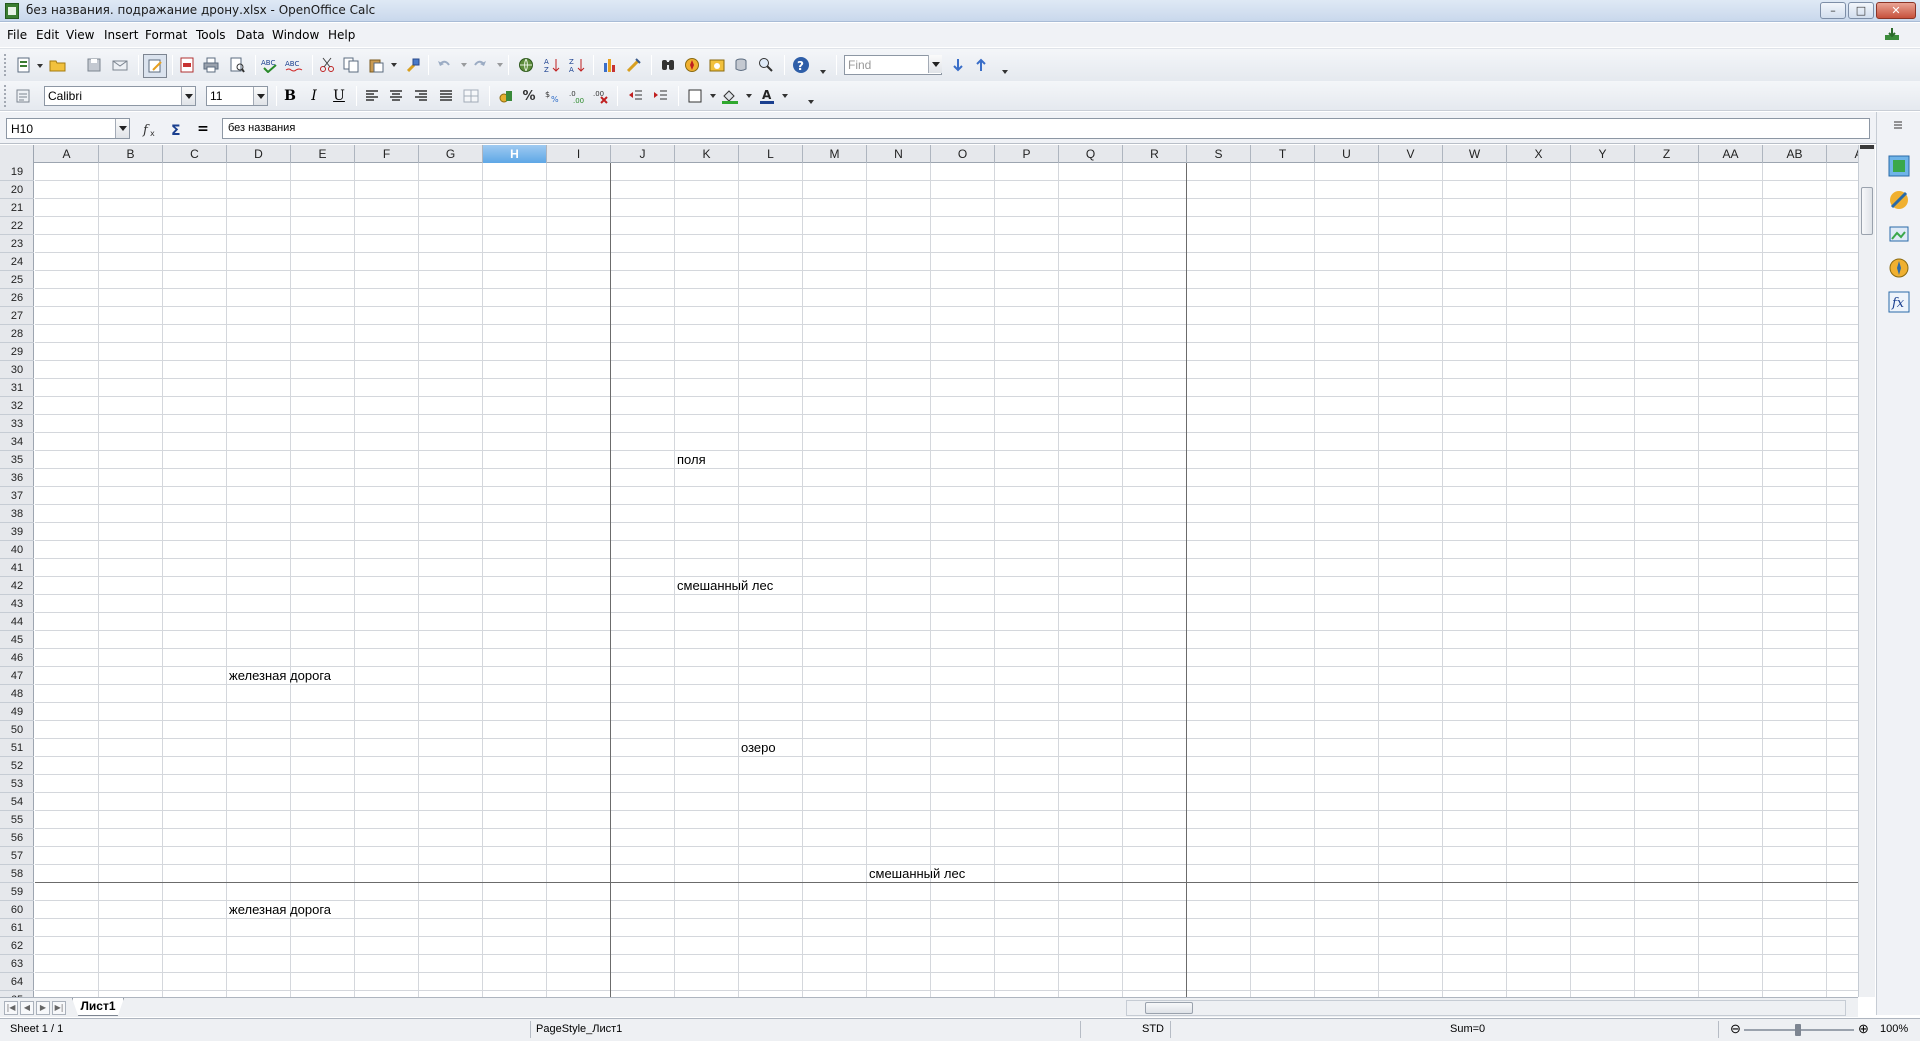 Image resolution: width=1920 pixels, height=1041 pixels. What do you see at coordinates (17, 298) in the screenshot?
I see `row-header: 26` at bounding box center [17, 298].